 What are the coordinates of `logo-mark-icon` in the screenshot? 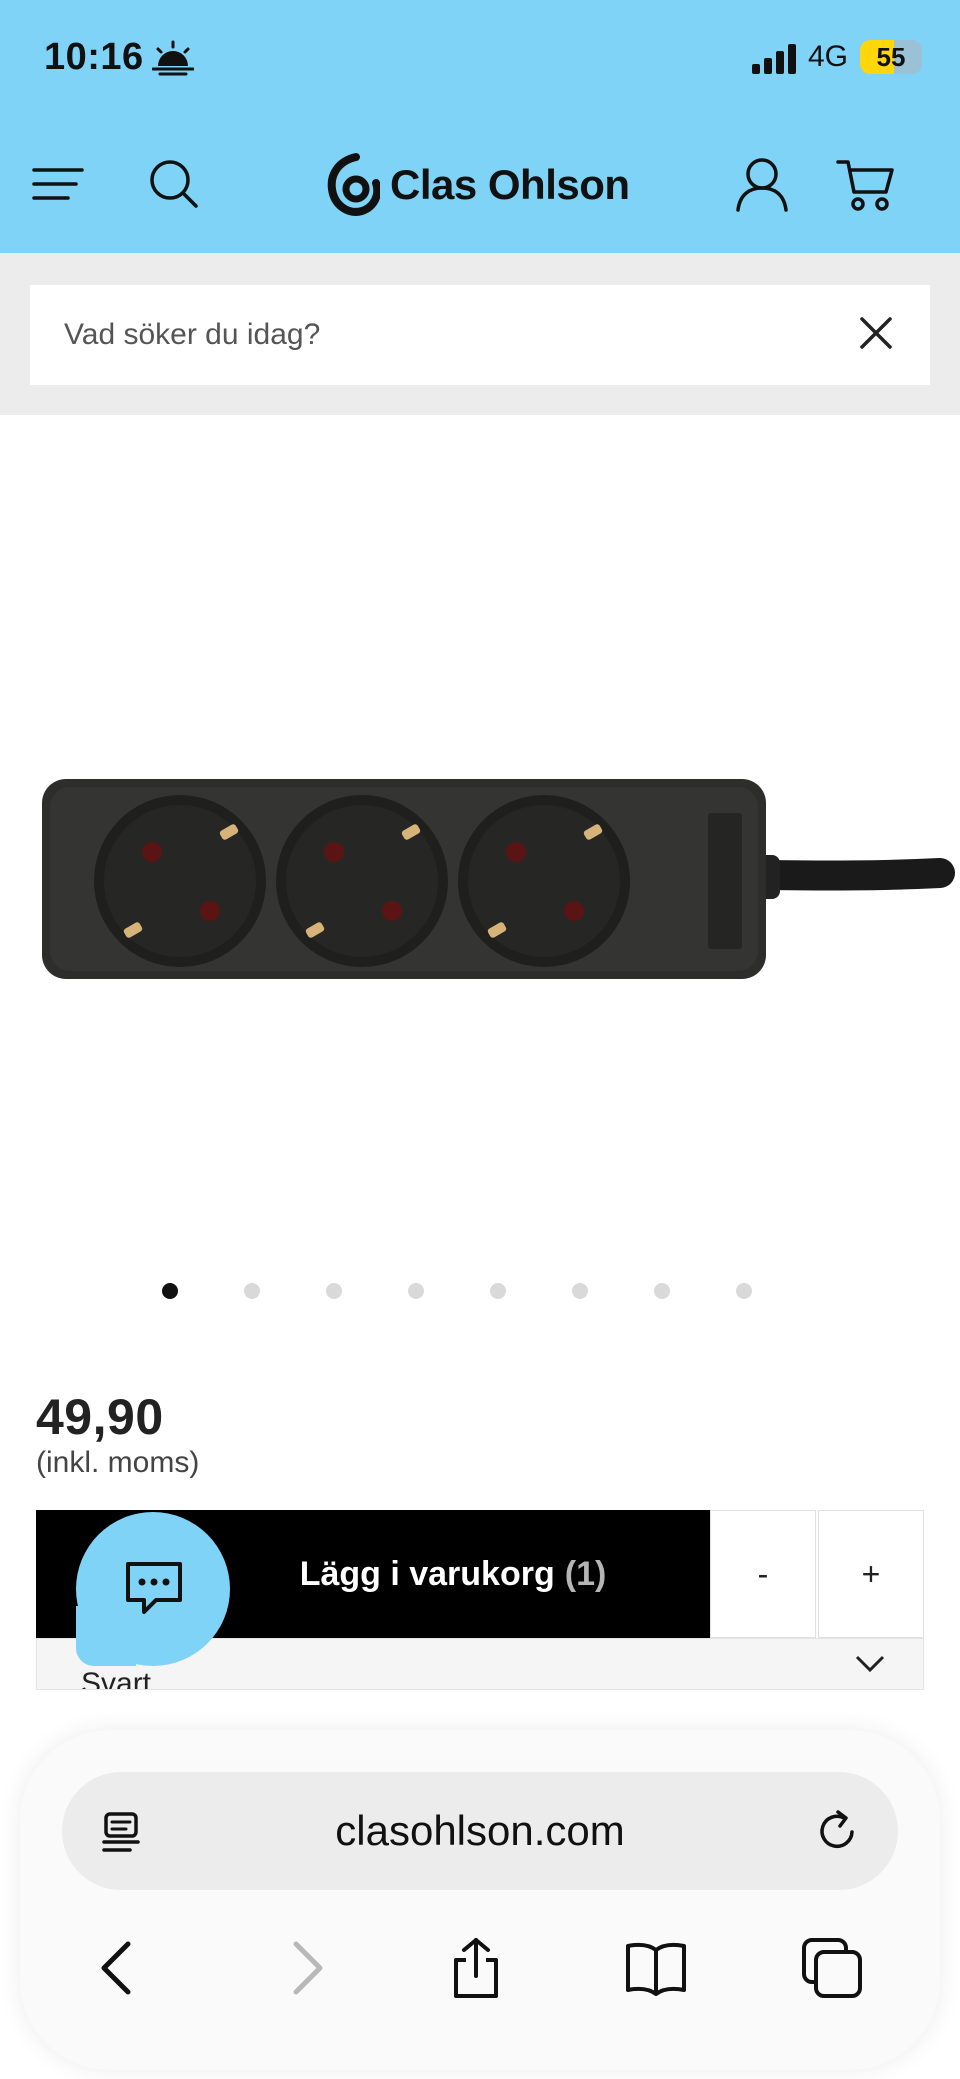 It's located at (353, 184).